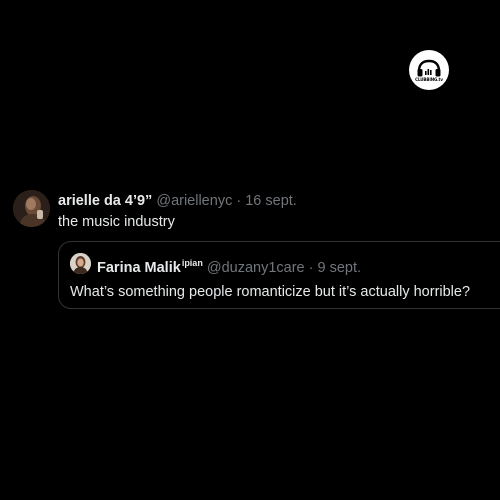 The image size is (500, 500). Describe the element at coordinates (139, 268) in the screenshot. I see `quoted-author-name: Farina Malik` at that location.